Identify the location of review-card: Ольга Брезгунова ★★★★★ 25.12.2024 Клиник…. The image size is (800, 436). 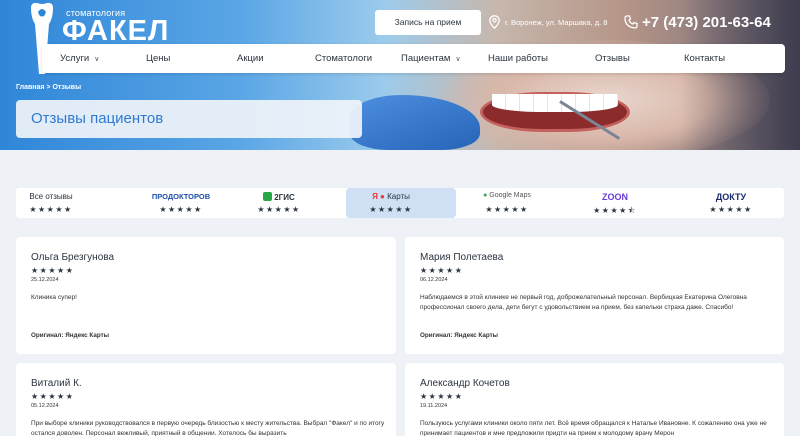
(206, 295).